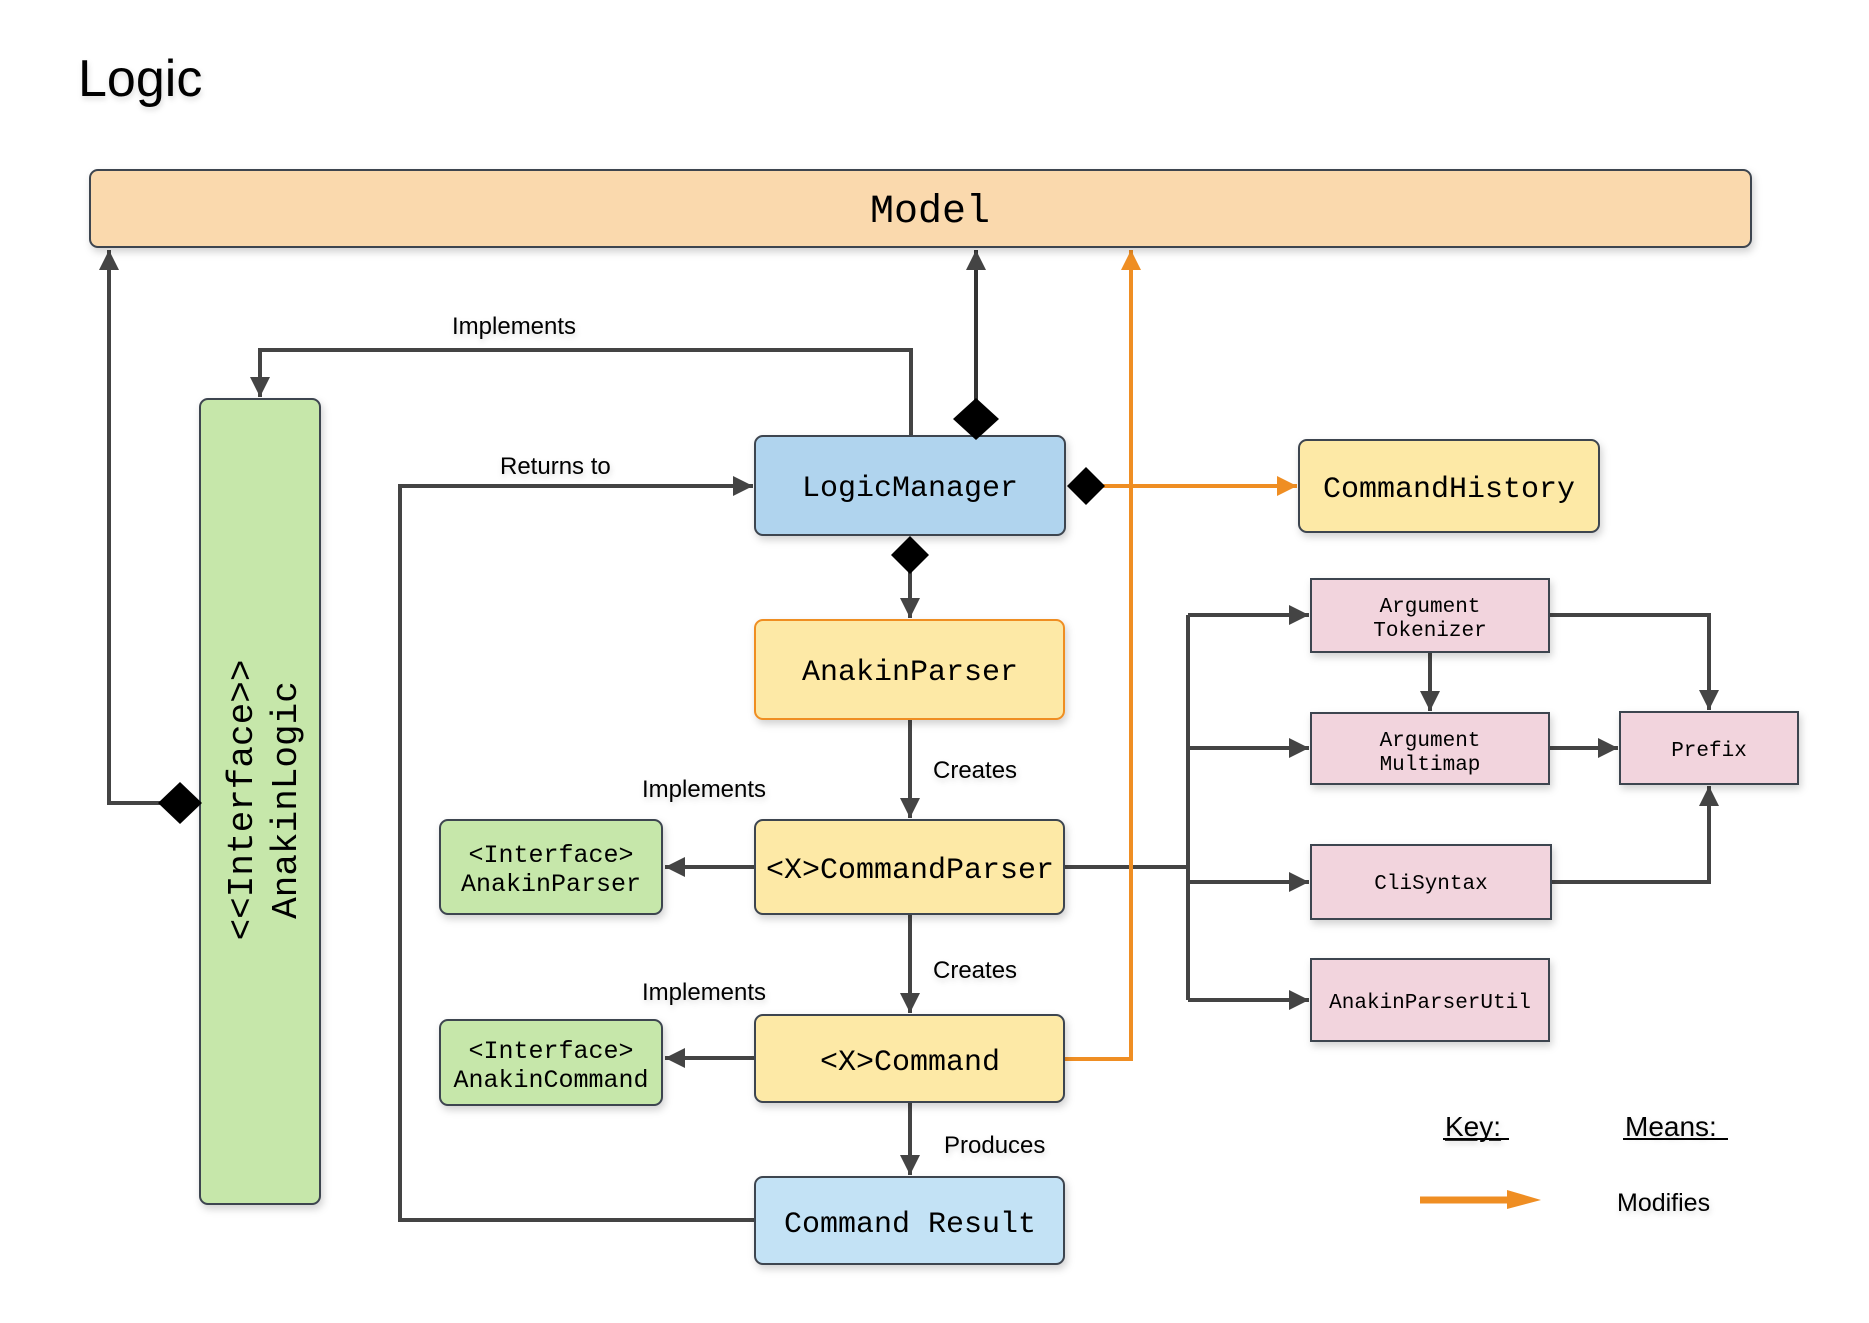  I want to click on node-logic-manager: LogicManager, so click(910, 485).